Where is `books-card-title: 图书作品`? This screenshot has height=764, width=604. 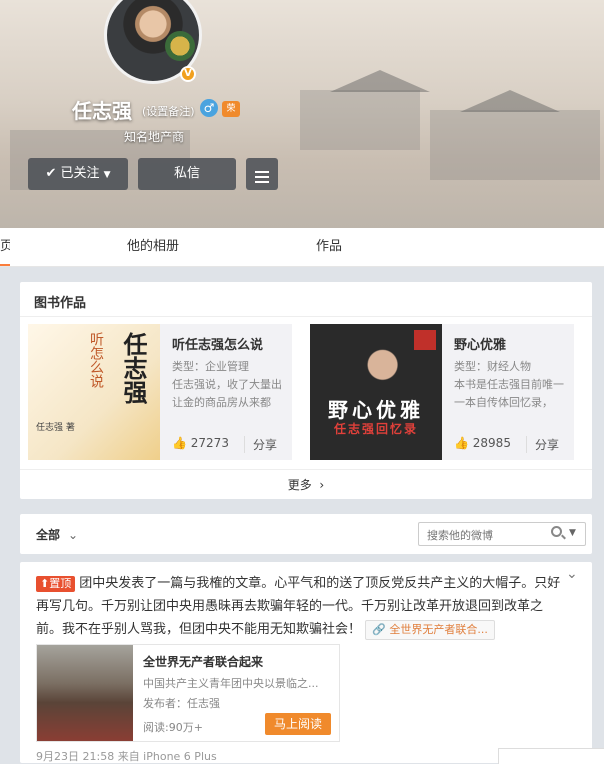 books-card-title: 图书作品 is located at coordinates (60, 303).